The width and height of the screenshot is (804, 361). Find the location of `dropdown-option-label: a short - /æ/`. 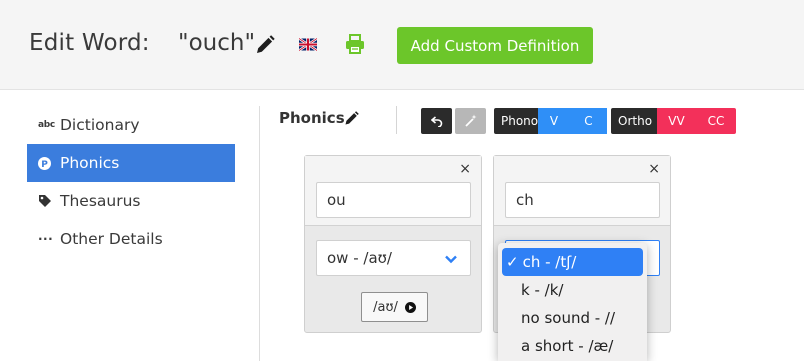

dropdown-option-label: a short - /æ/ is located at coordinates (567, 346).